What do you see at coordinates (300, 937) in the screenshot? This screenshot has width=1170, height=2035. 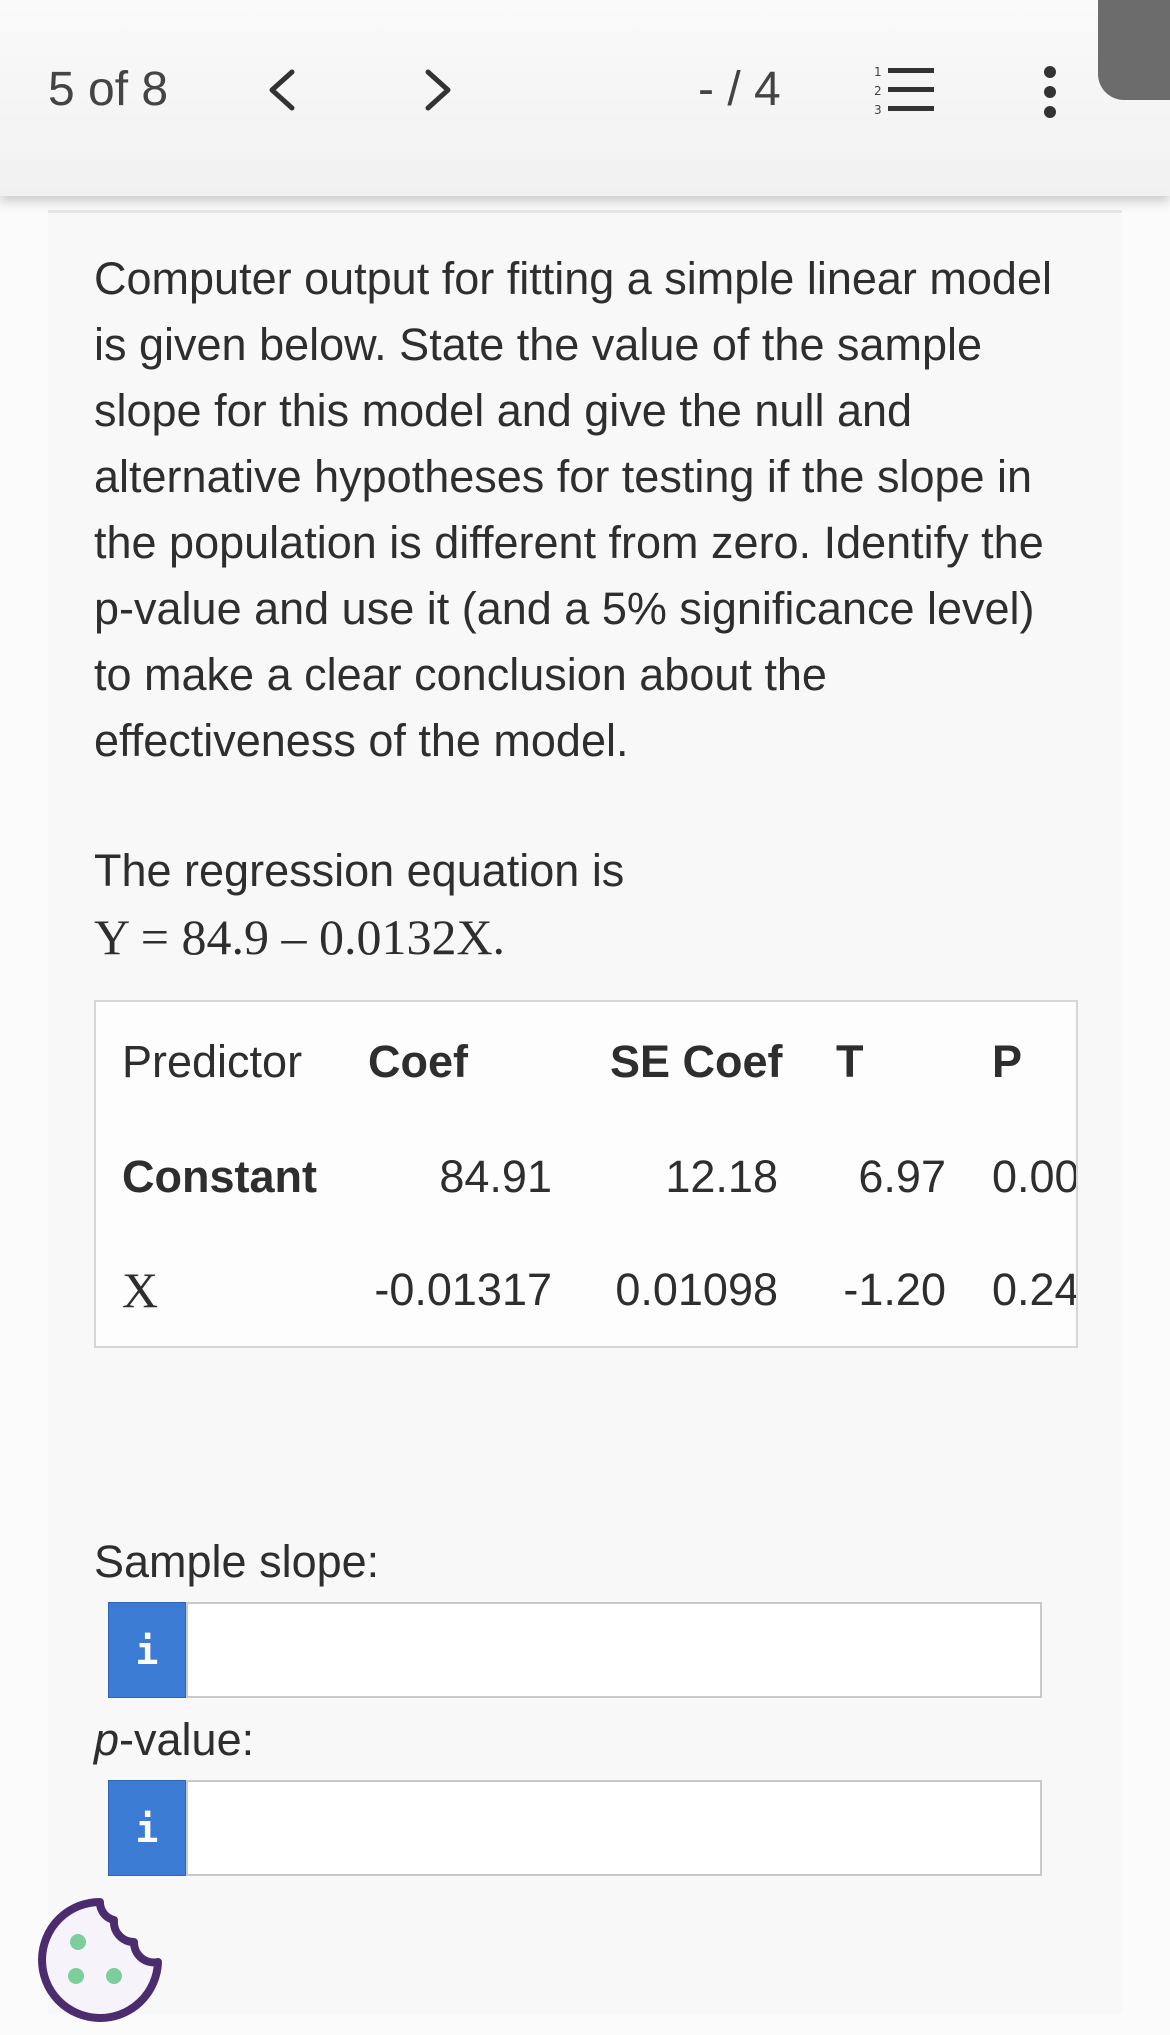 I see `regression-equation: Y = 84.9 – 0.0132X.` at bounding box center [300, 937].